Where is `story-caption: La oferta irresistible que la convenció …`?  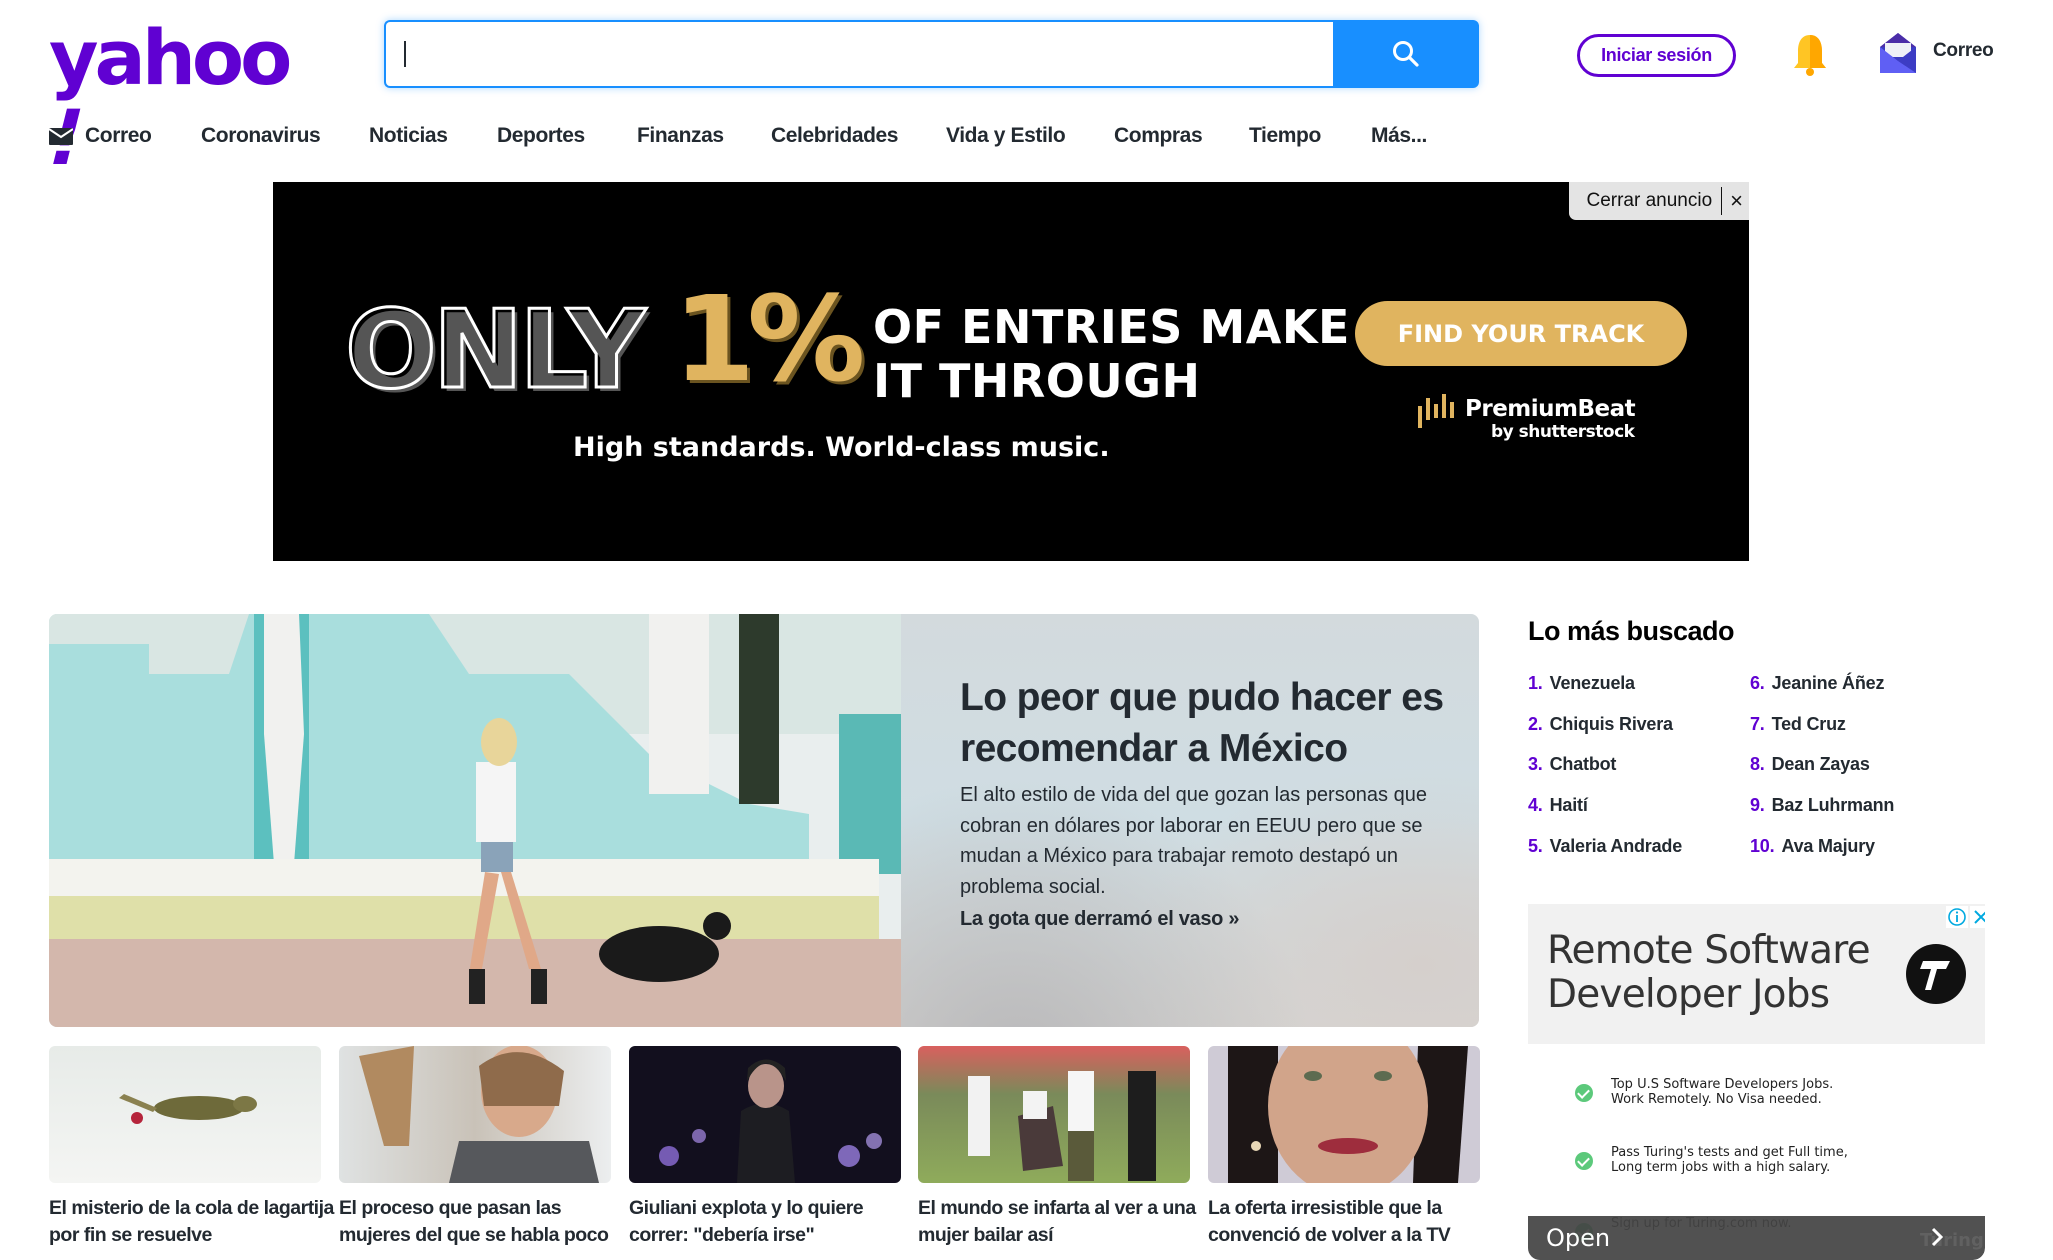 story-caption: La oferta irresistible que la convenció … is located at coordinates (1350, 1222).